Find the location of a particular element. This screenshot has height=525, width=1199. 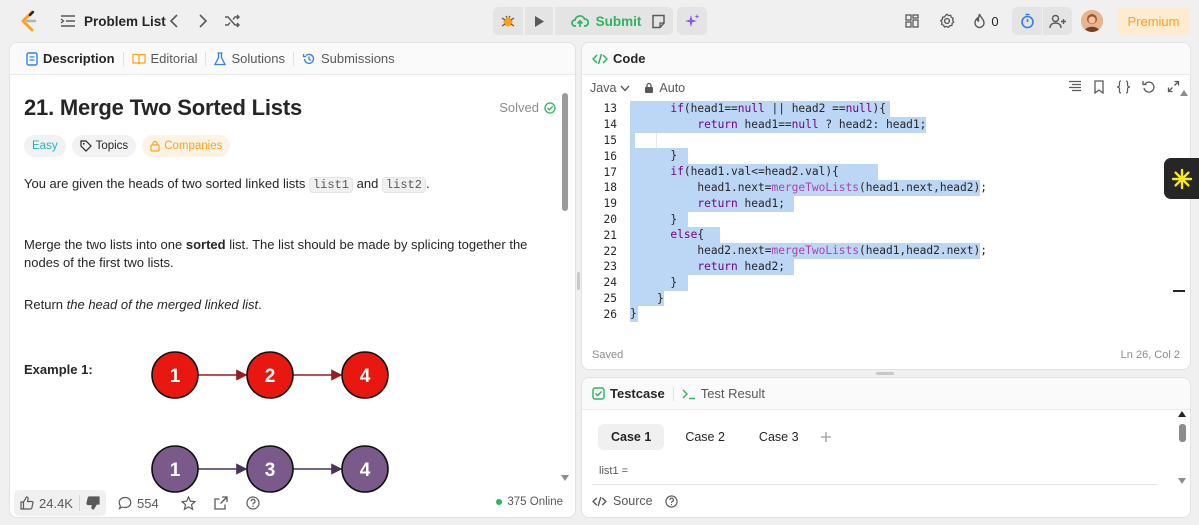

solved-label: Solved is located at coordinates (519, 107).